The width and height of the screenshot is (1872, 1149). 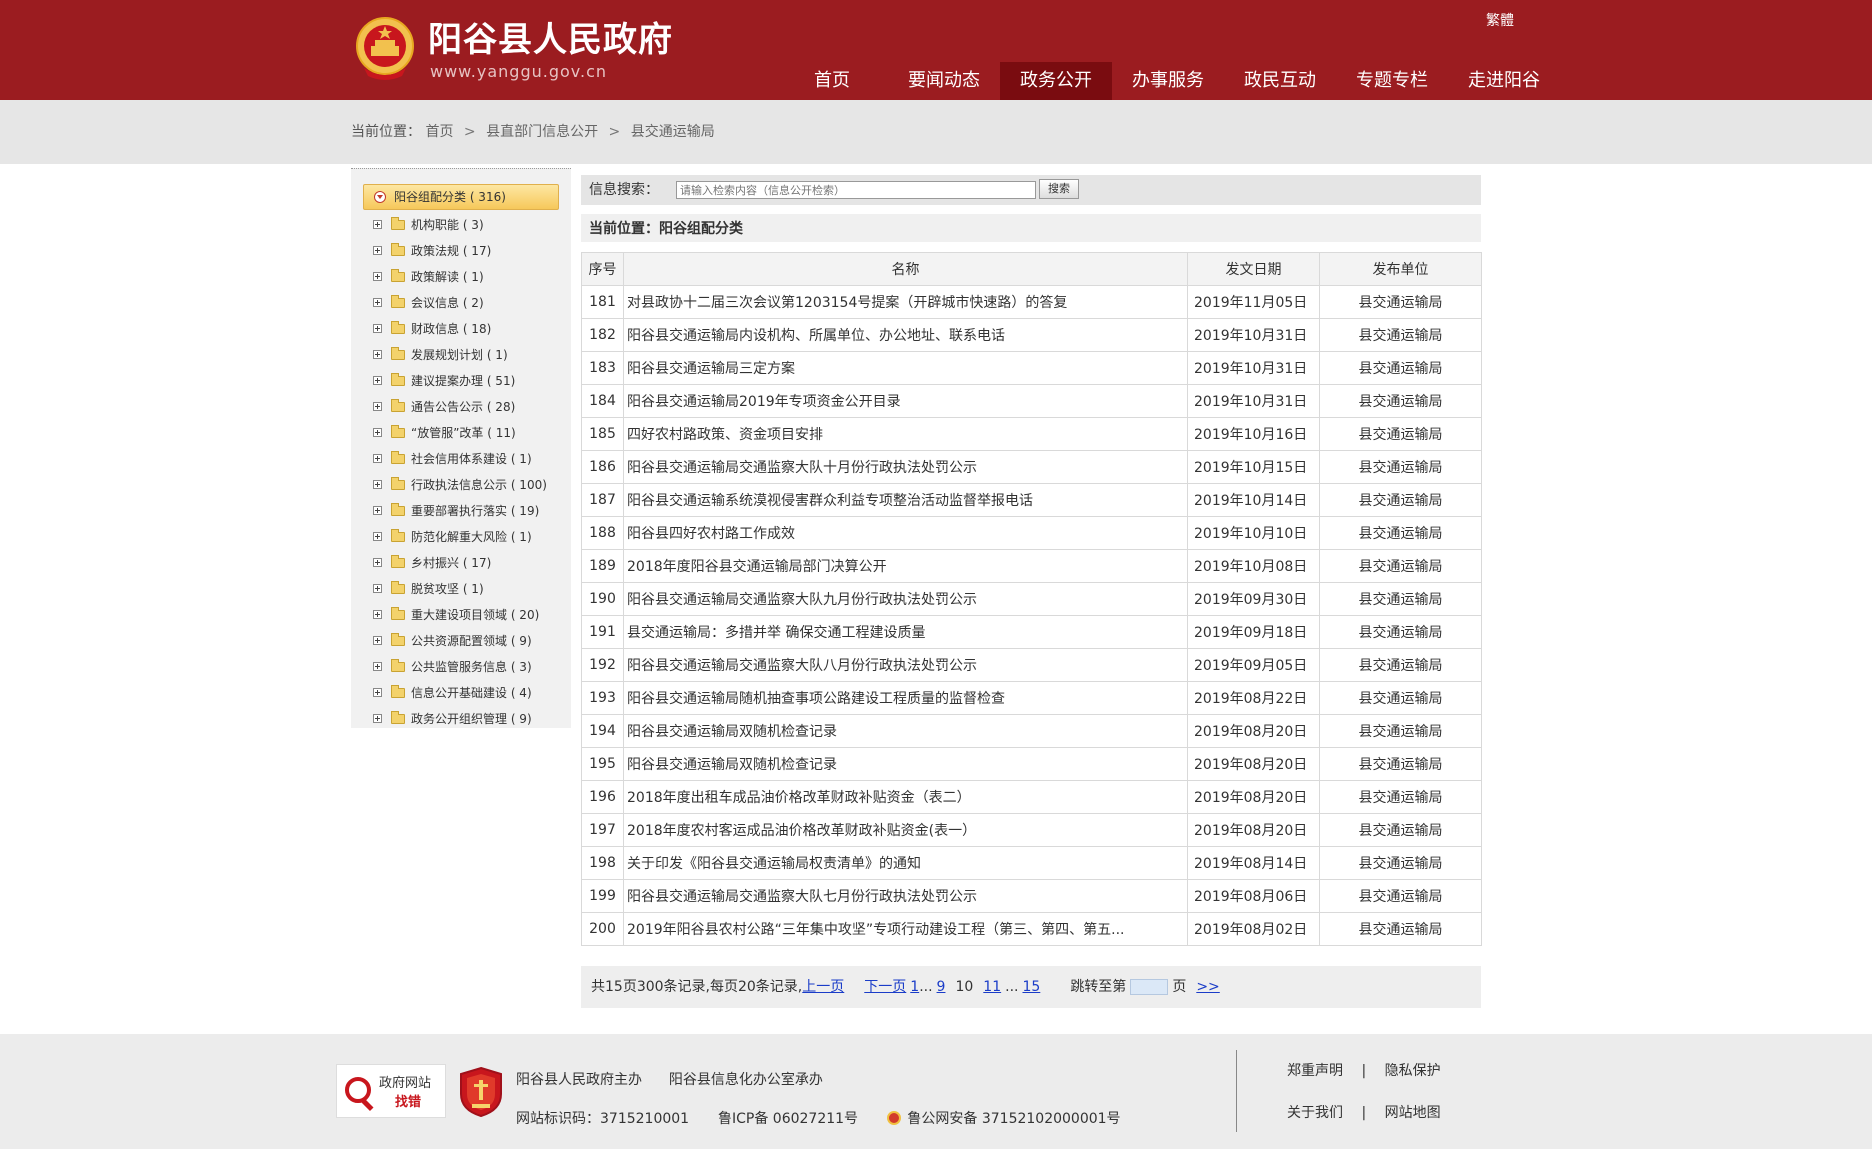 What do you see at coordinates (481, 1092) in the screenshot?
I see `party-gov-badge-icon` at bounding box center [481, 1092].